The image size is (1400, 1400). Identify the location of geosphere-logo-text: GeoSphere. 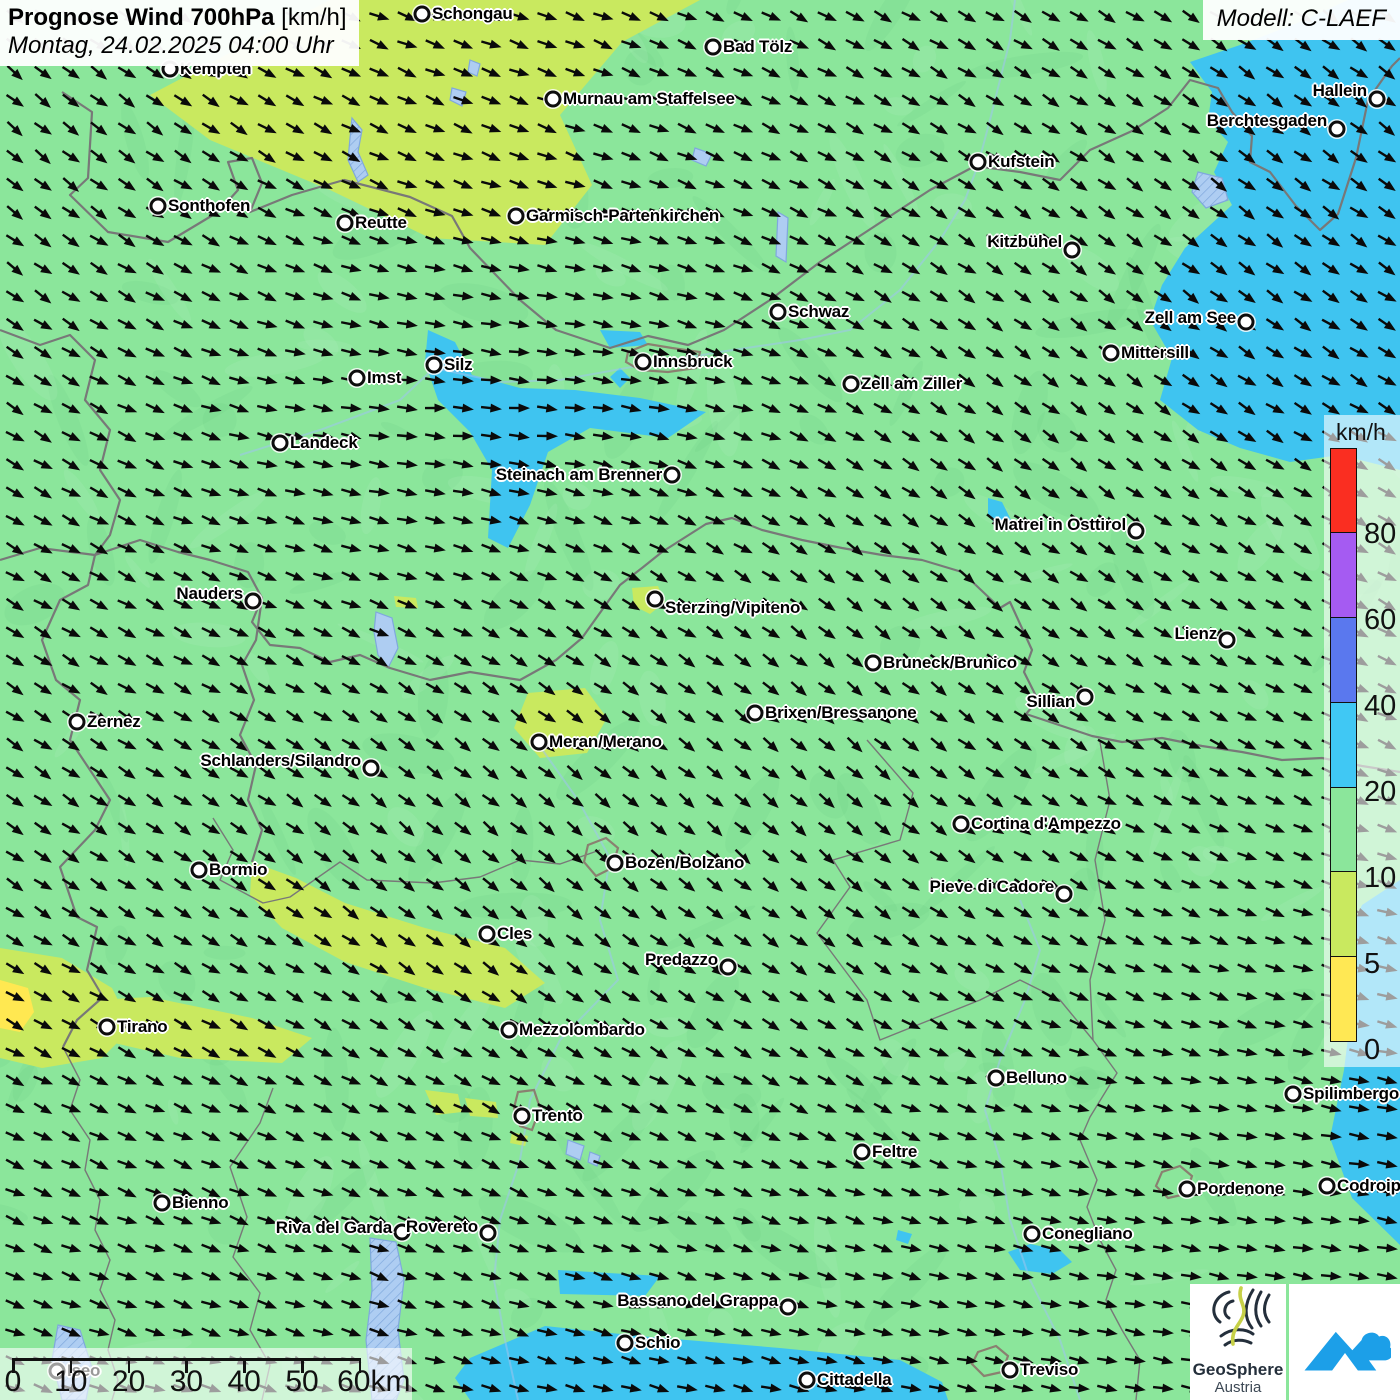
(1238, 1369).